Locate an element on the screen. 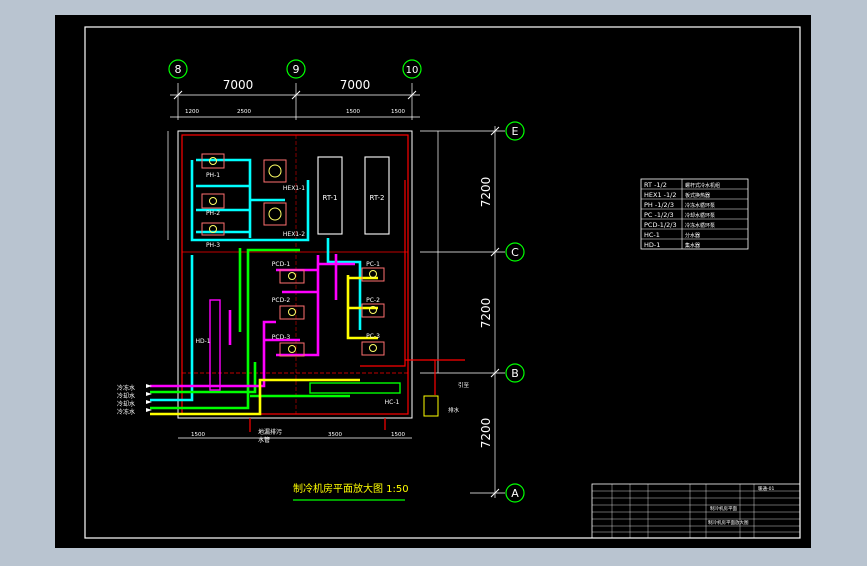 The height and width of the screenshot is (566, 867). chiller-rt1-label: RT-1 is located at coordinates (330, 198).